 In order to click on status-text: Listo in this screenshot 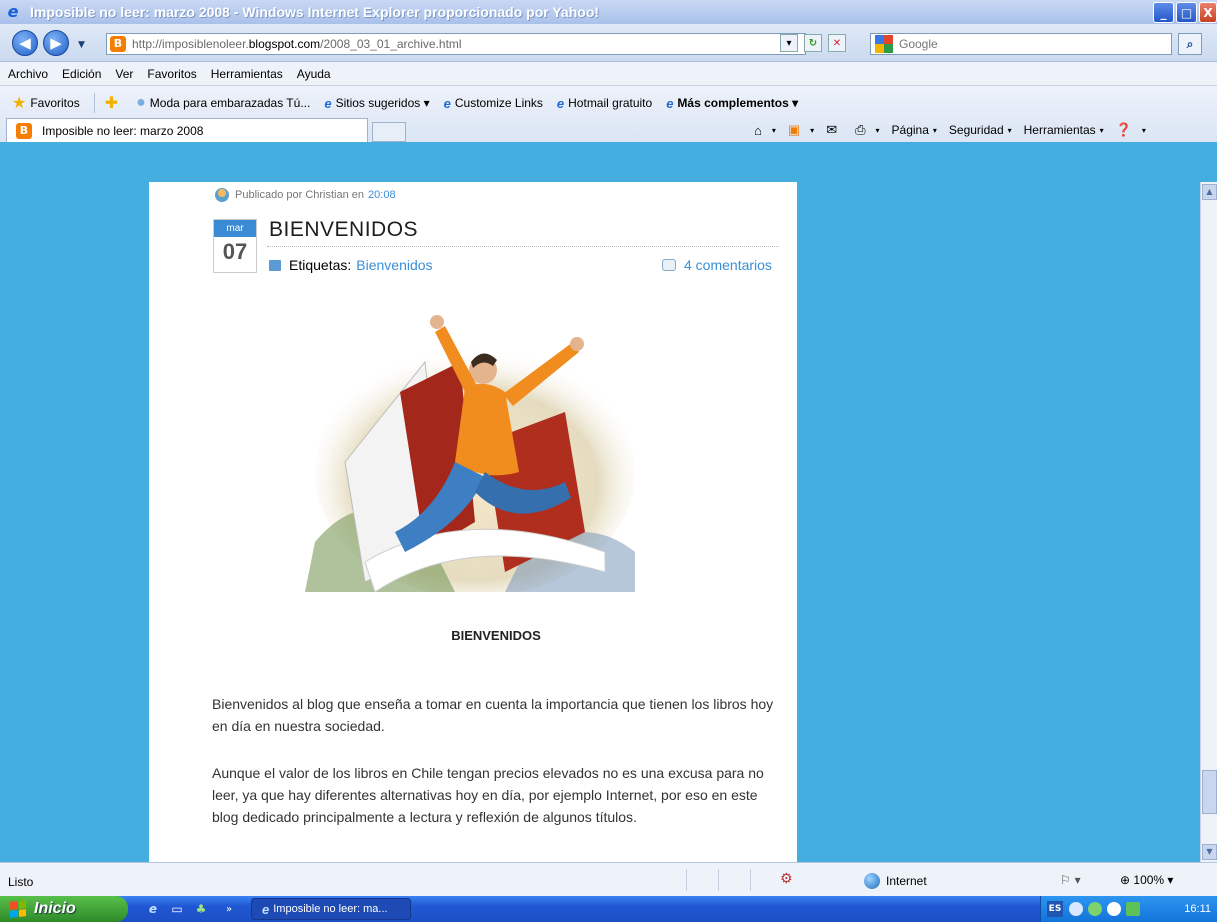, I will do `click(21, 882)`.